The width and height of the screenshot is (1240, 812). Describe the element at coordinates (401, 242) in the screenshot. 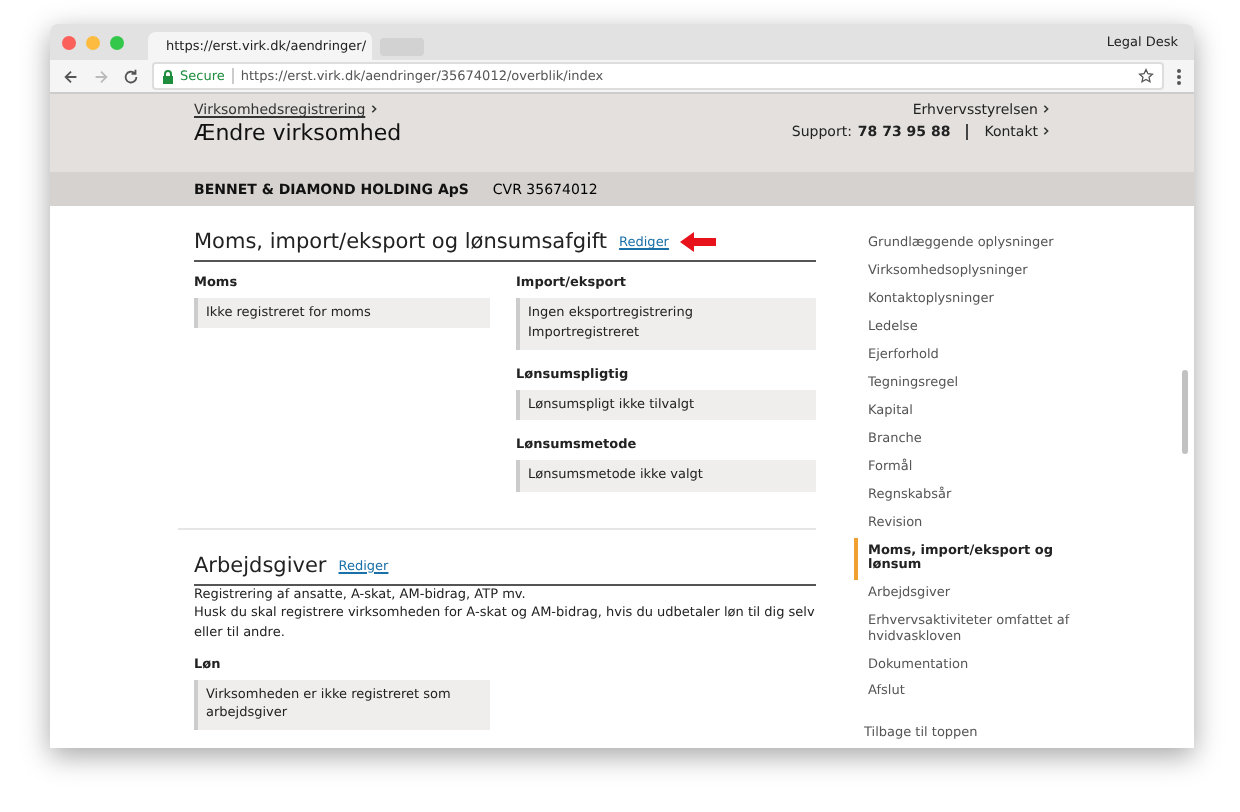

I see `section-title: Moms, import/eksport og lønsumsafgift` at that location.